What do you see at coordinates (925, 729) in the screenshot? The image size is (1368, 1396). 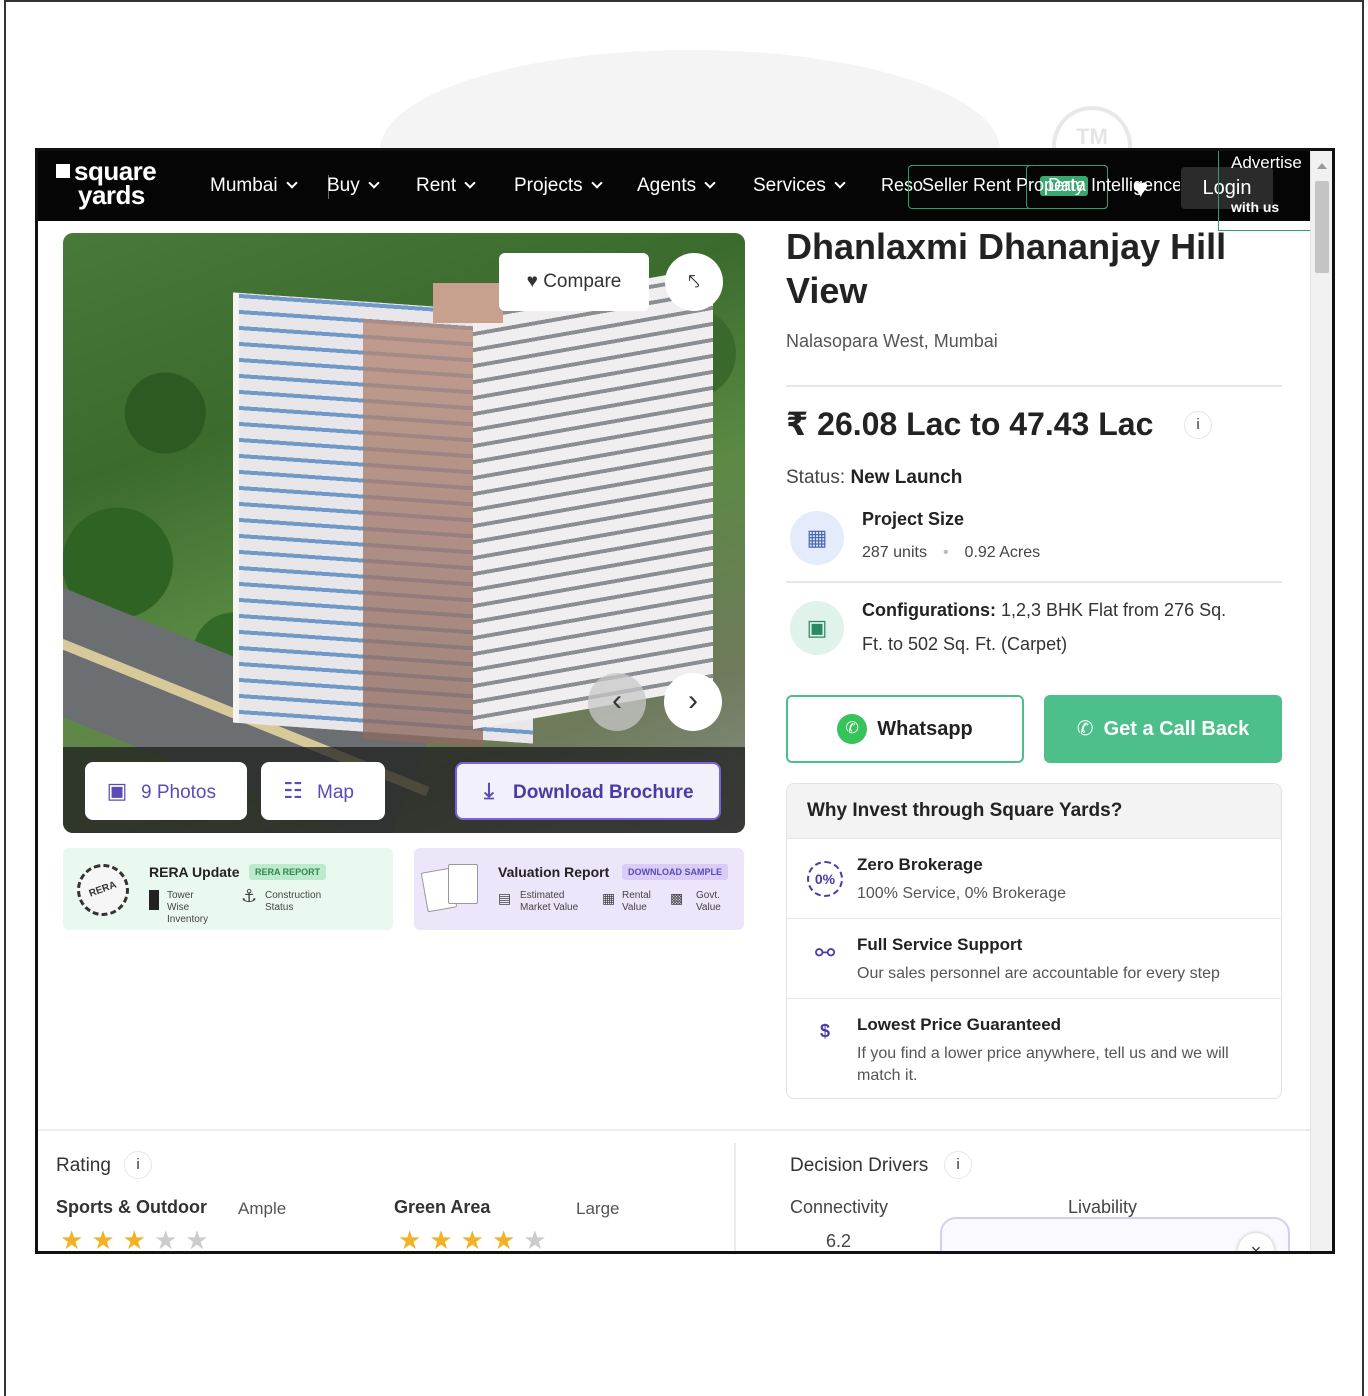 I see `whatsapp-label: Whatsapp` at bounding box center [925, 729].